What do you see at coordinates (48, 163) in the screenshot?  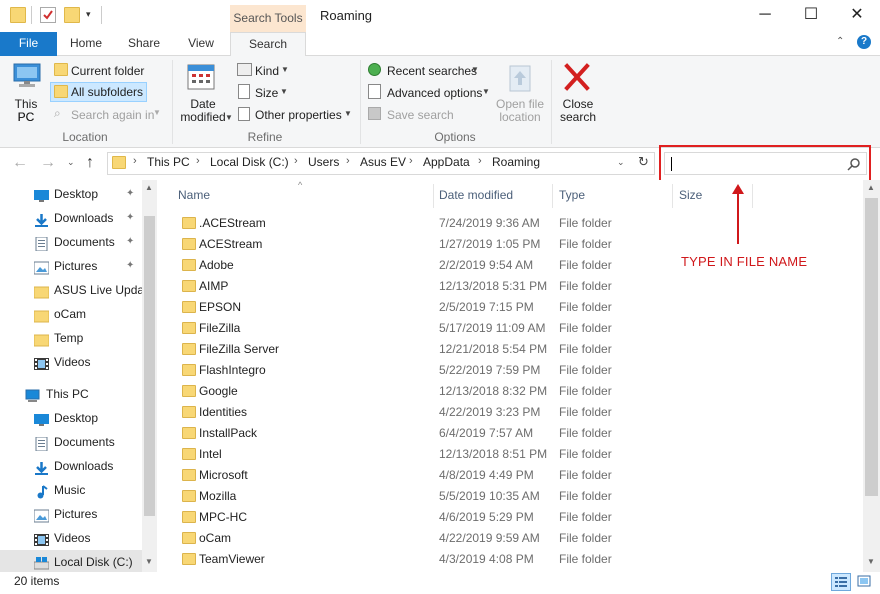 I see `forward-arrow-icon: →` at bounding box center [48, 163].